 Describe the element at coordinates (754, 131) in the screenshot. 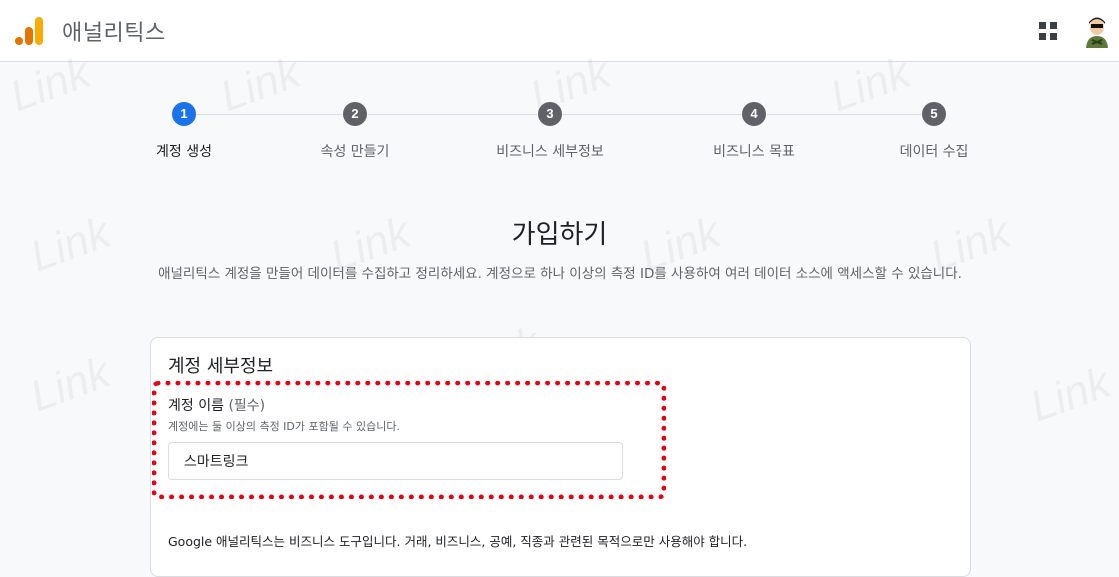

I see `step-4: 4 비즈니스 목표` at that location.